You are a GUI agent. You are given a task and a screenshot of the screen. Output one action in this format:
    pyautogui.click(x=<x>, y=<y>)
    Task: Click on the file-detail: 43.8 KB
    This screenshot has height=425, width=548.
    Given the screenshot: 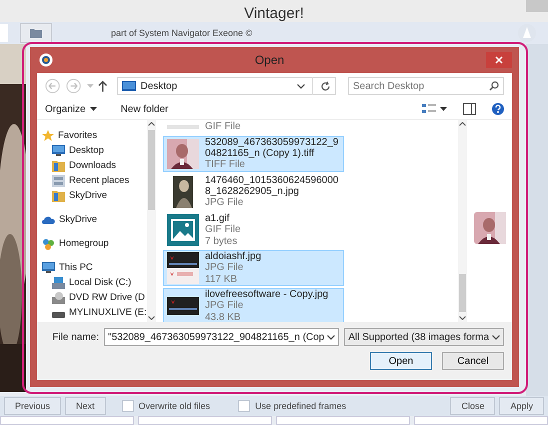 What is the action you would take?
    pyautogui.click(x=223, y=317)
    